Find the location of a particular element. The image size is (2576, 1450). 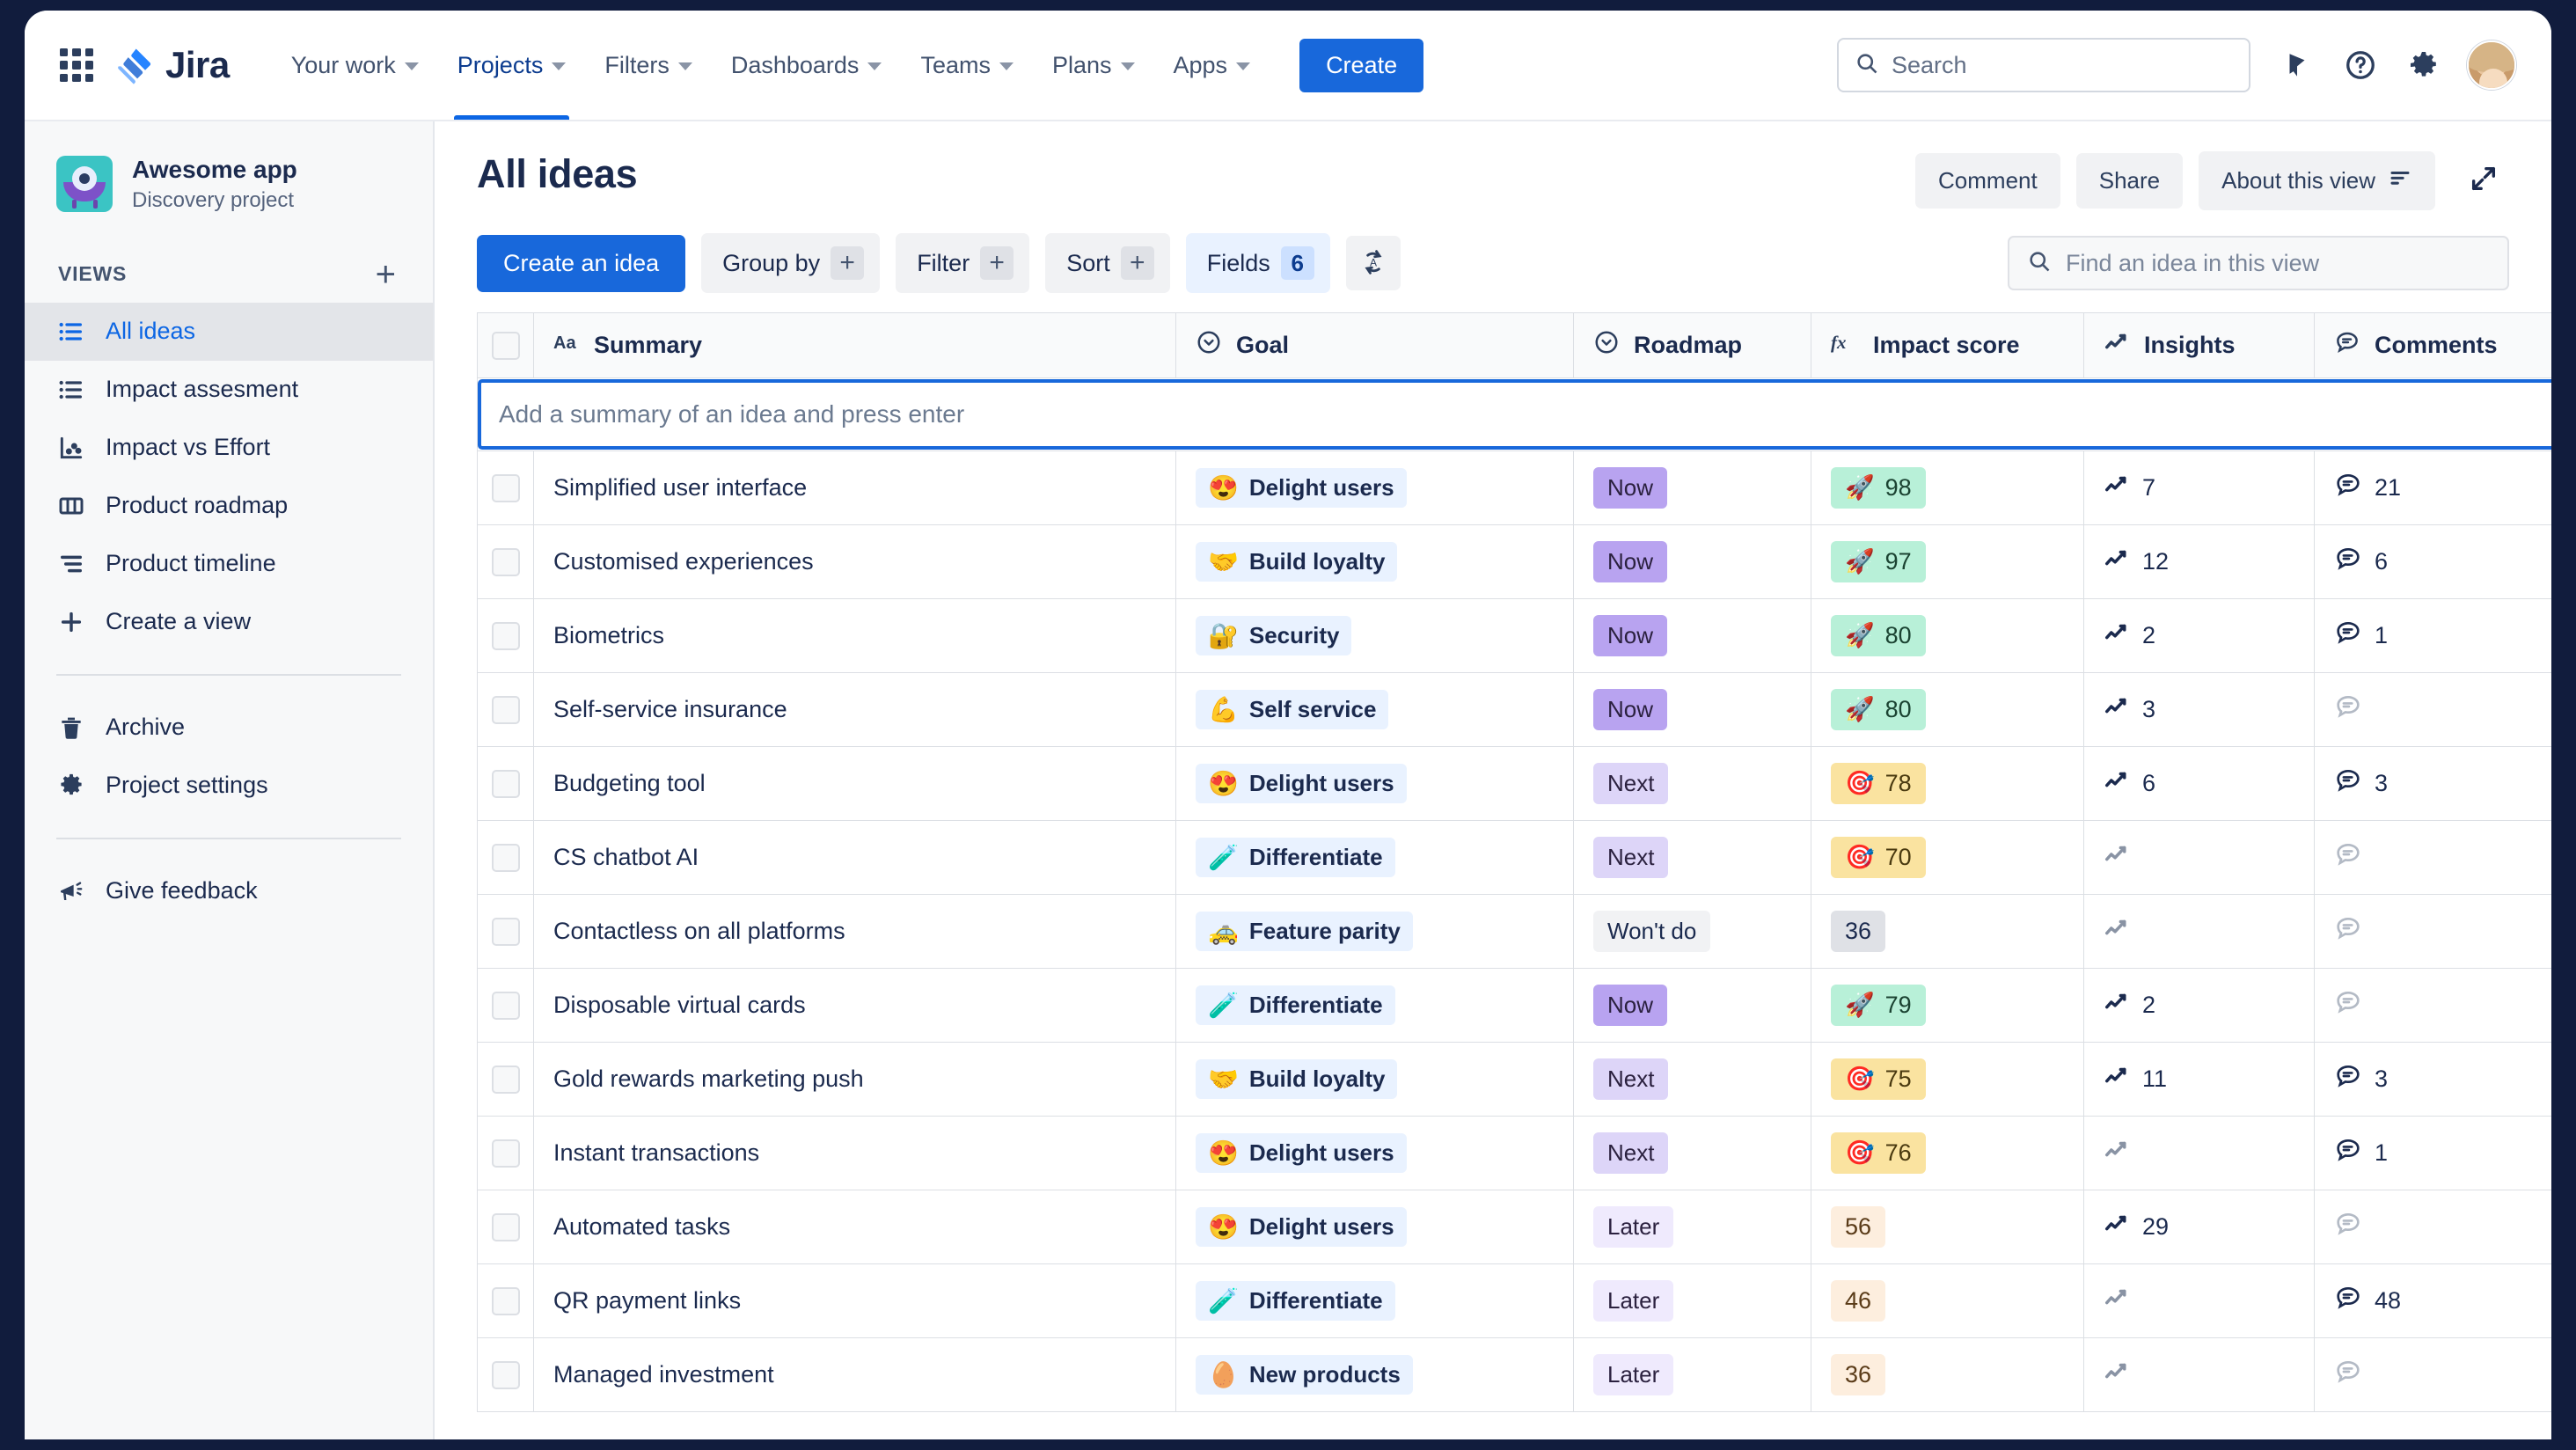

summary-cell: CS chatbot AI is located at coordinates (854, 857).